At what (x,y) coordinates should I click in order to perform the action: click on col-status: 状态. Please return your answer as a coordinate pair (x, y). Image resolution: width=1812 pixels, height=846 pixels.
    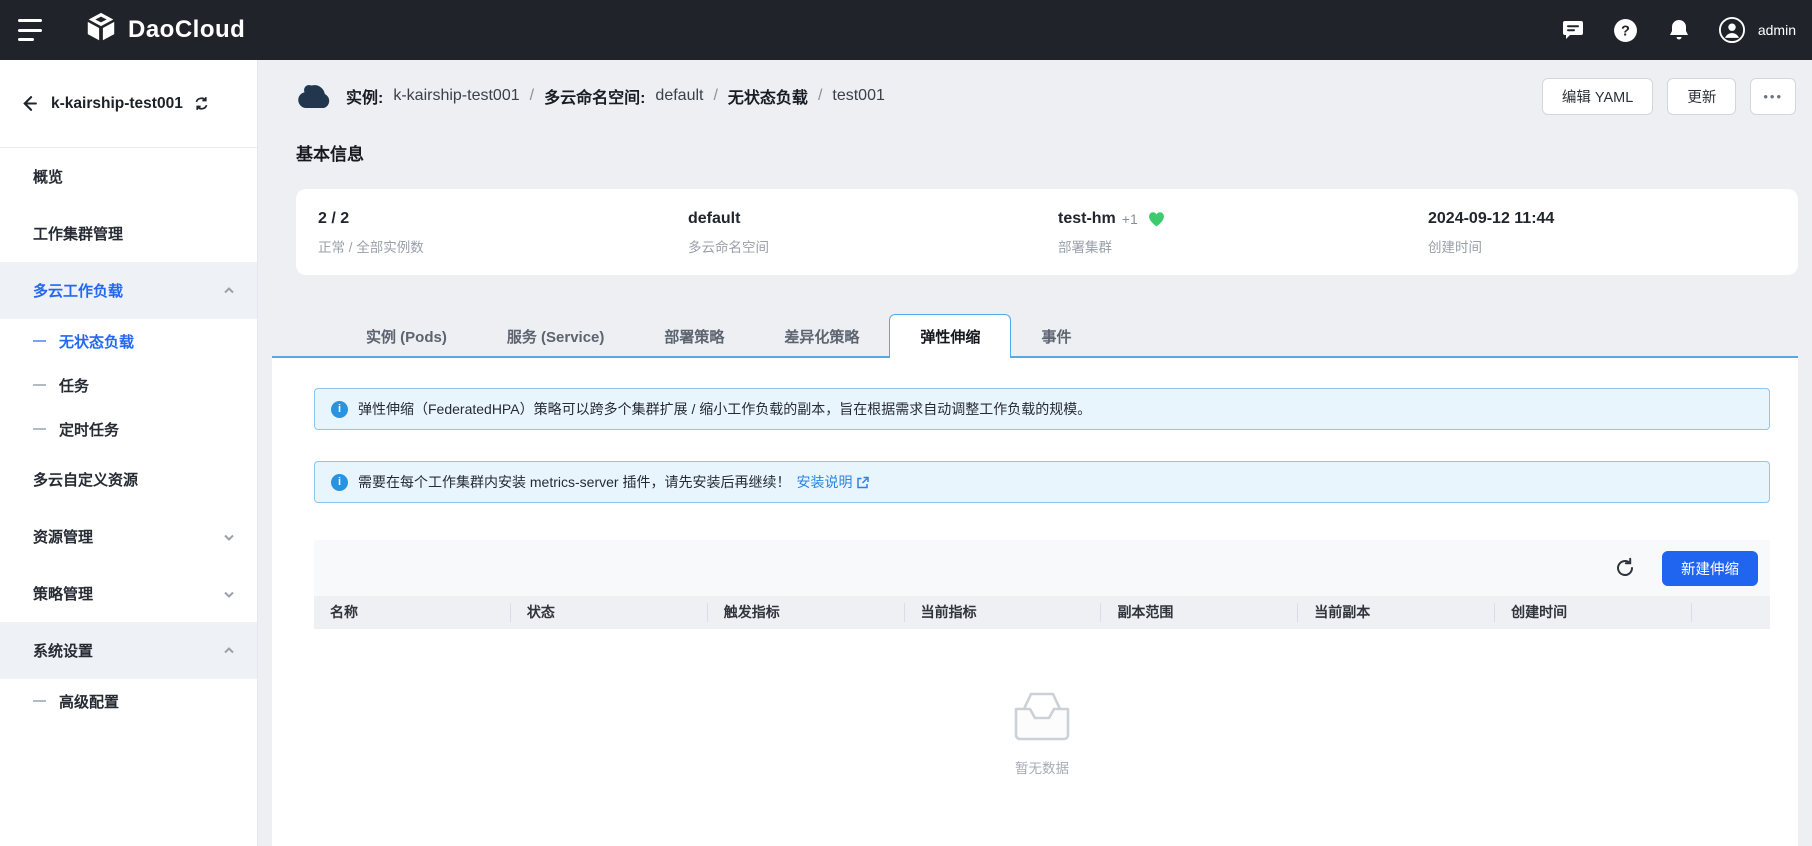
    Looking at the image, I should click on (609, 612).